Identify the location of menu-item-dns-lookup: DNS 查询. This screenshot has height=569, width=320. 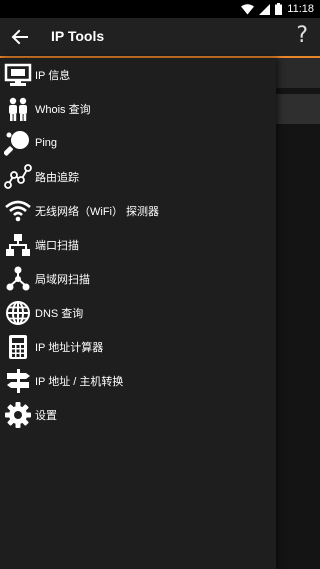
(138, 313).